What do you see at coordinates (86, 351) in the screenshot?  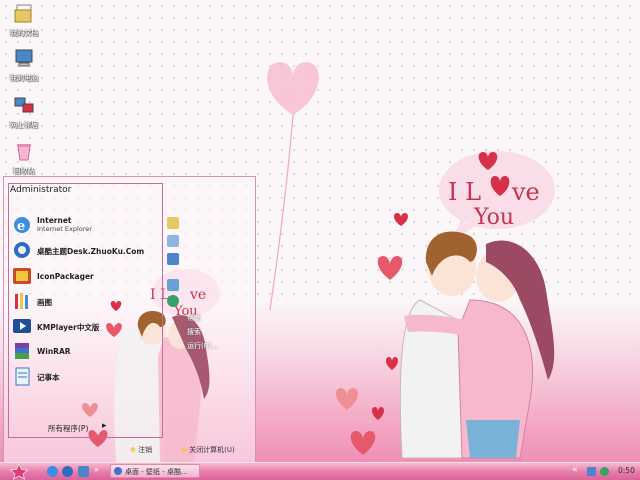 I see `start-menu-item-winrar: WinRAR` at bounding box center [86, 351].